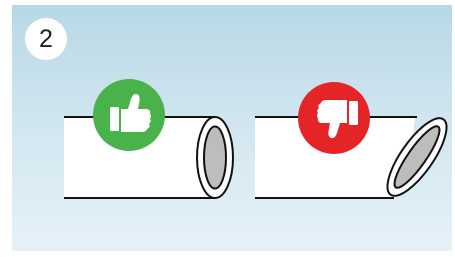 The width and height of the screenshot is (455, 257). What do you see at coordinates (334, 118) in the screenshot?
I see `thumbs-down-badge` at bounding box center [334, 118].